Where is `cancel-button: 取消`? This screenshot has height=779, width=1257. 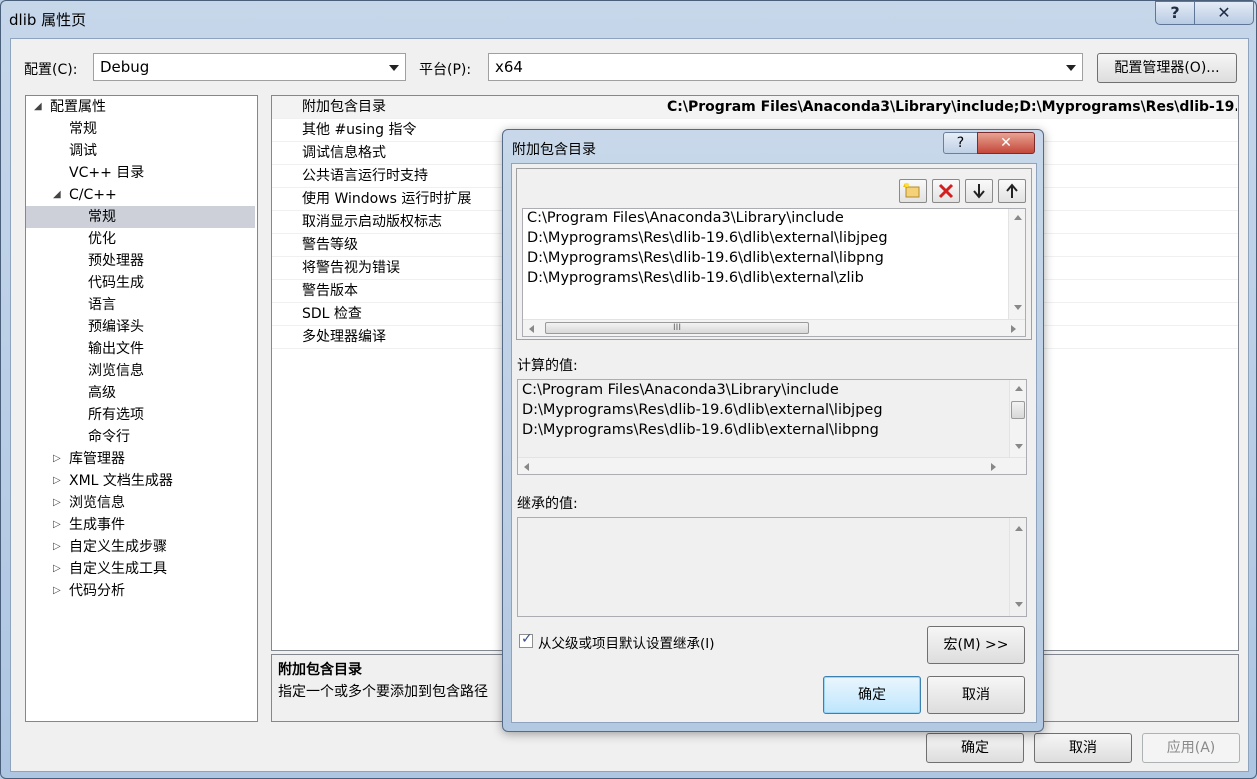 cancel-button: 取消 is located at coordinates (1083, 748).